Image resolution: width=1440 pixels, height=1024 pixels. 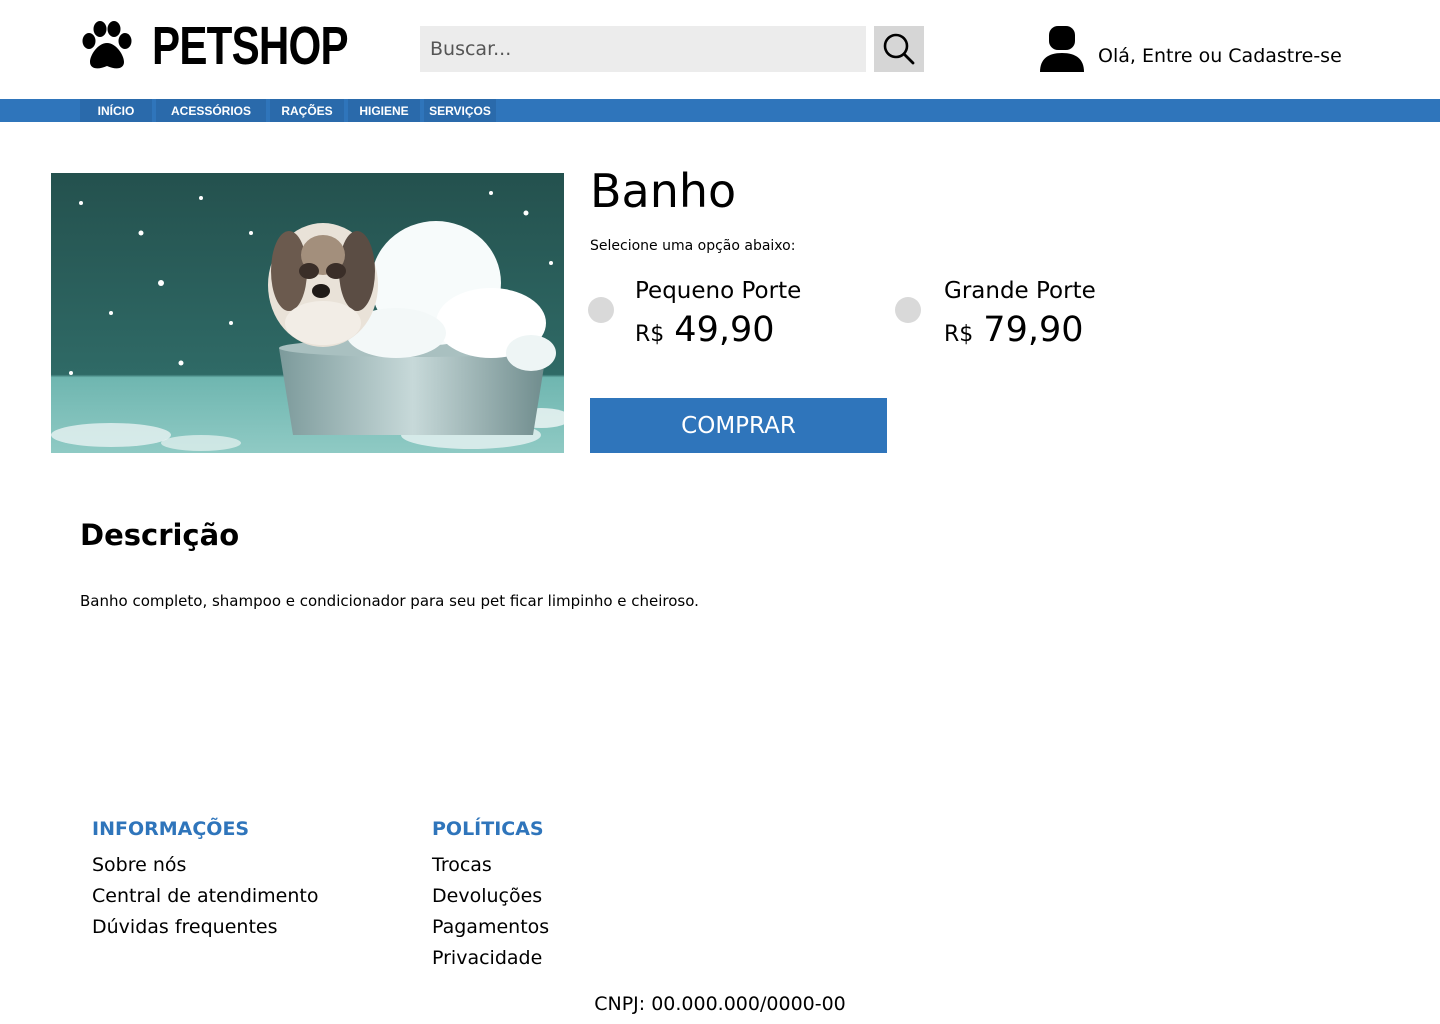 I want to click on account-link: Olá, Entre ou Cadastre-se, so click(x=1191, y=49).